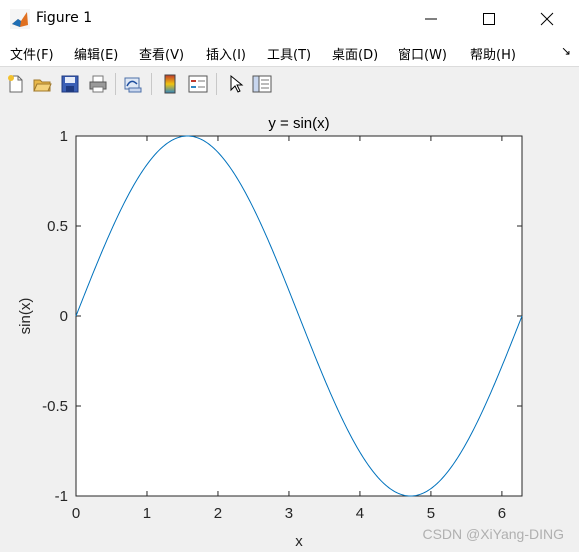  Describe the element at coordinates (147, 513) in the screenshot. I see `x-tick-label: 1` at that location.